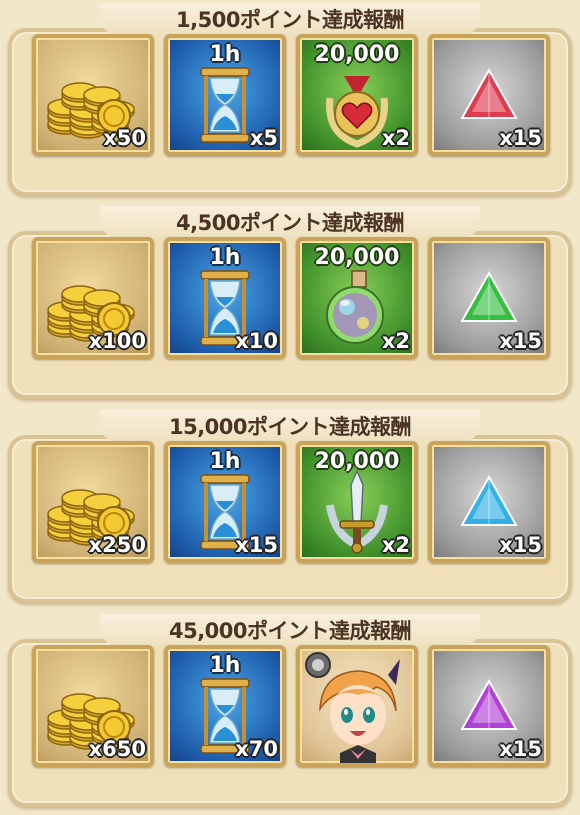 The height and width of the screenshot is (815, 580). I want to click on reward-item-potion: 20,000 x2, so click(357, 298).